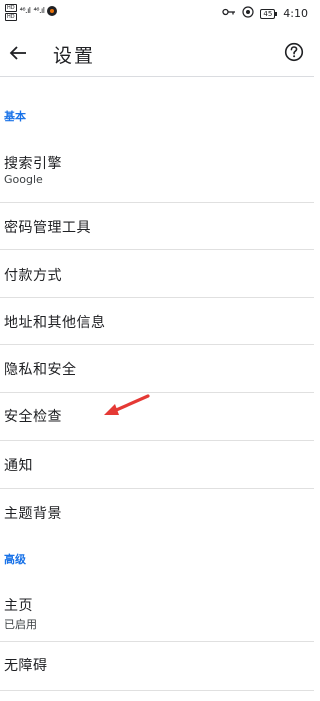  I want to click on annotation-arrow-icon, so click(127, 404).